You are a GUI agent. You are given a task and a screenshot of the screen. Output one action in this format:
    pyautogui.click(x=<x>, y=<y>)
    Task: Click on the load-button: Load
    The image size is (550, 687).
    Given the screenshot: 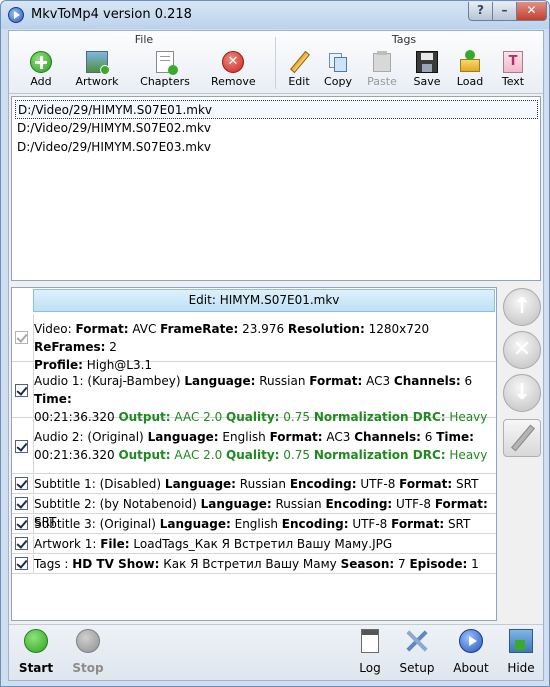 What is the action you would take?
    pyautogui.click(x=470, y=70)
    